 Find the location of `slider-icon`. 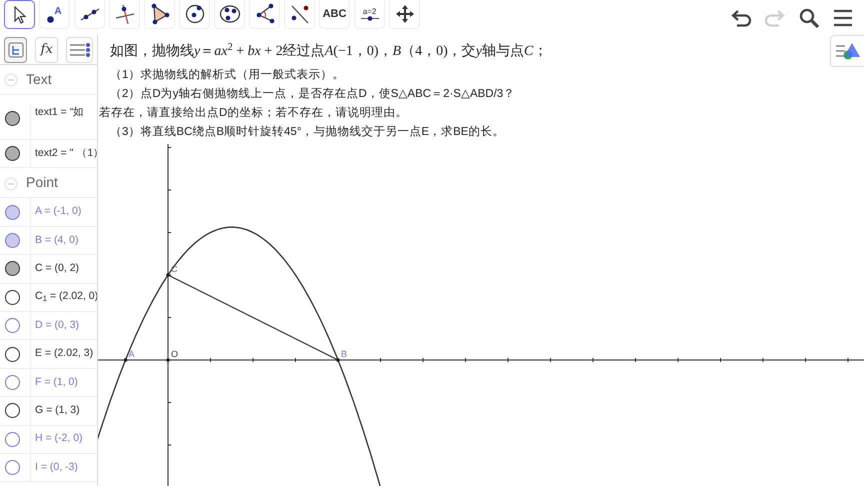

slider-icon is located at coordinates (370, 18).